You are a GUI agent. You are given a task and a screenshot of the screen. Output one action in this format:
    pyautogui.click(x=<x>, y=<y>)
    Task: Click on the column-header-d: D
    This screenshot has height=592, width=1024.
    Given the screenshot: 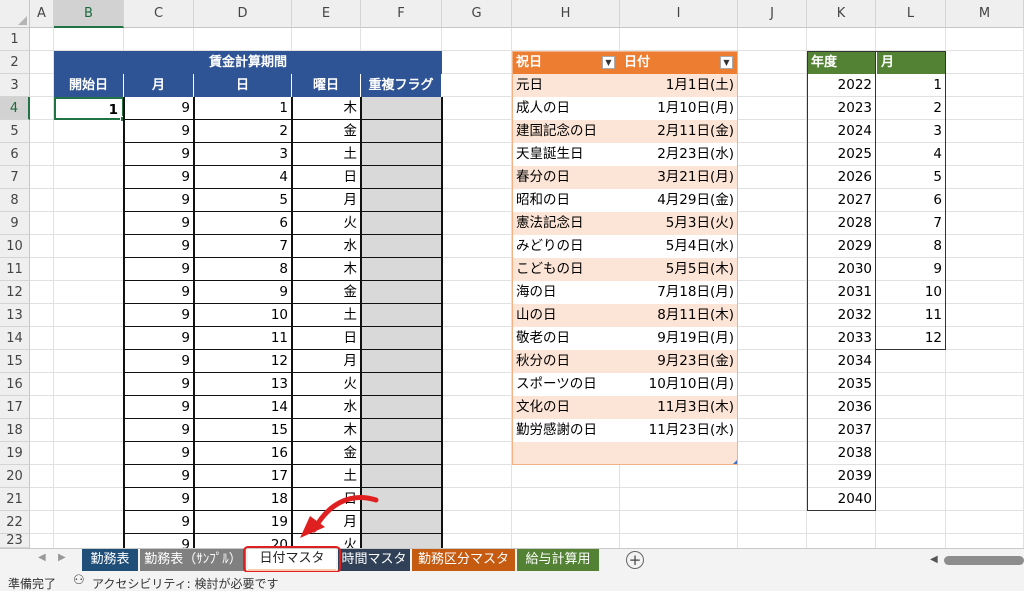 What is the action you would take?
    pyautogui.click(x=243, y=14)
    